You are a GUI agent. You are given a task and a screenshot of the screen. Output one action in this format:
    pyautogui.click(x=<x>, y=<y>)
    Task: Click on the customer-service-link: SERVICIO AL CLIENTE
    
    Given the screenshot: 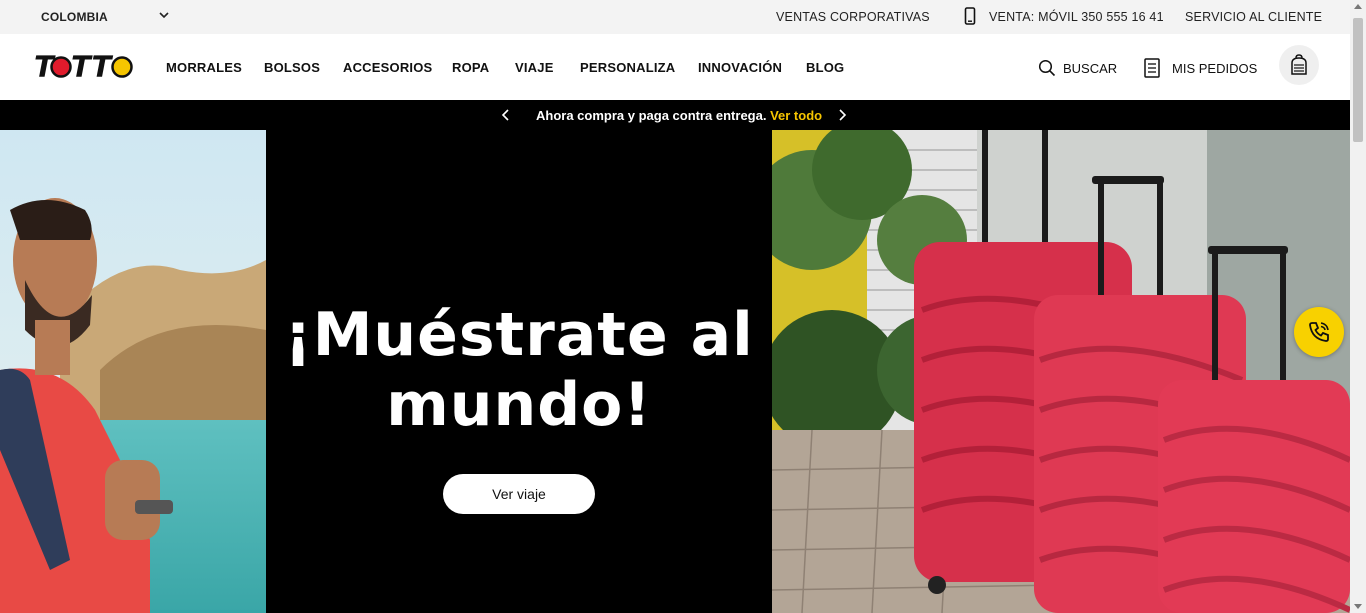 What is the action you would take?
    pyautogui.click(x=1253, y=17)
    